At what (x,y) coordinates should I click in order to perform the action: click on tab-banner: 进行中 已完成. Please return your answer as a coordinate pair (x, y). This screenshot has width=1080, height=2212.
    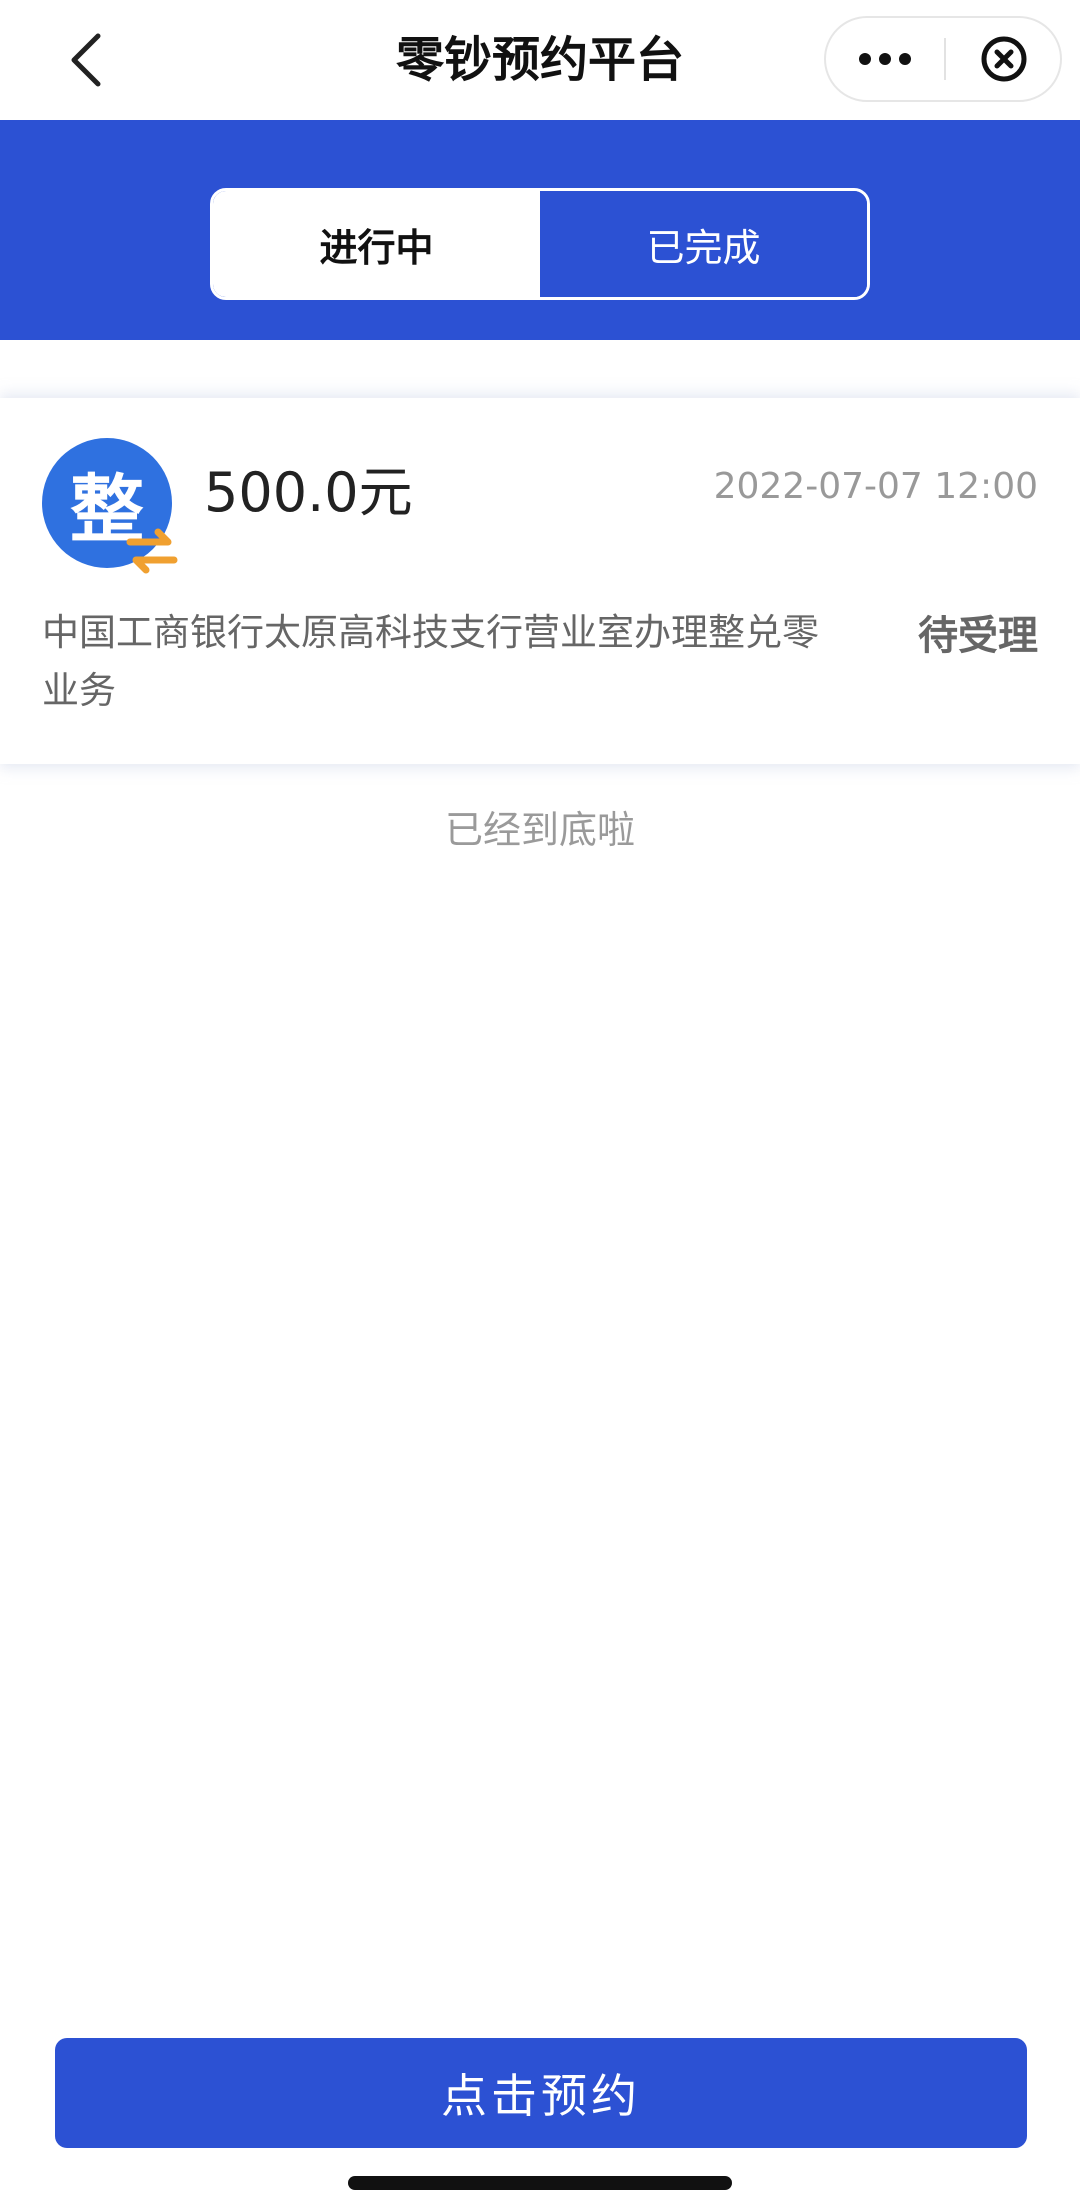
    Looking at the image, I should click on (540, 230).